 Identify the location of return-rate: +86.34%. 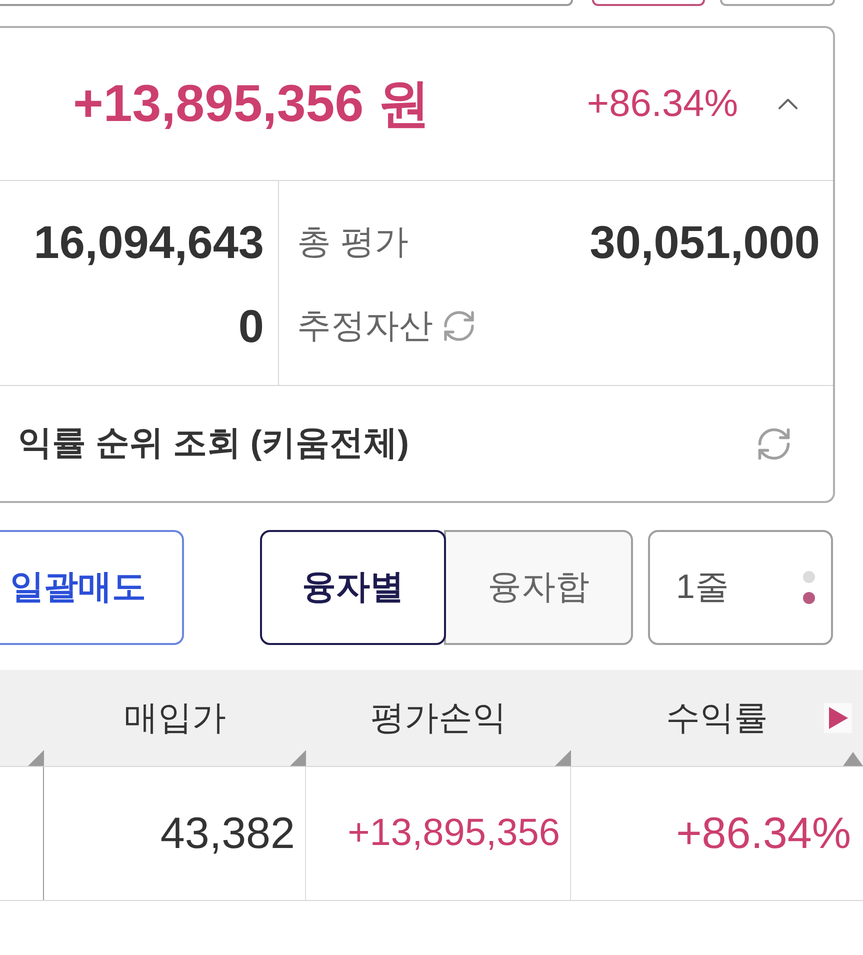
(763, 834).